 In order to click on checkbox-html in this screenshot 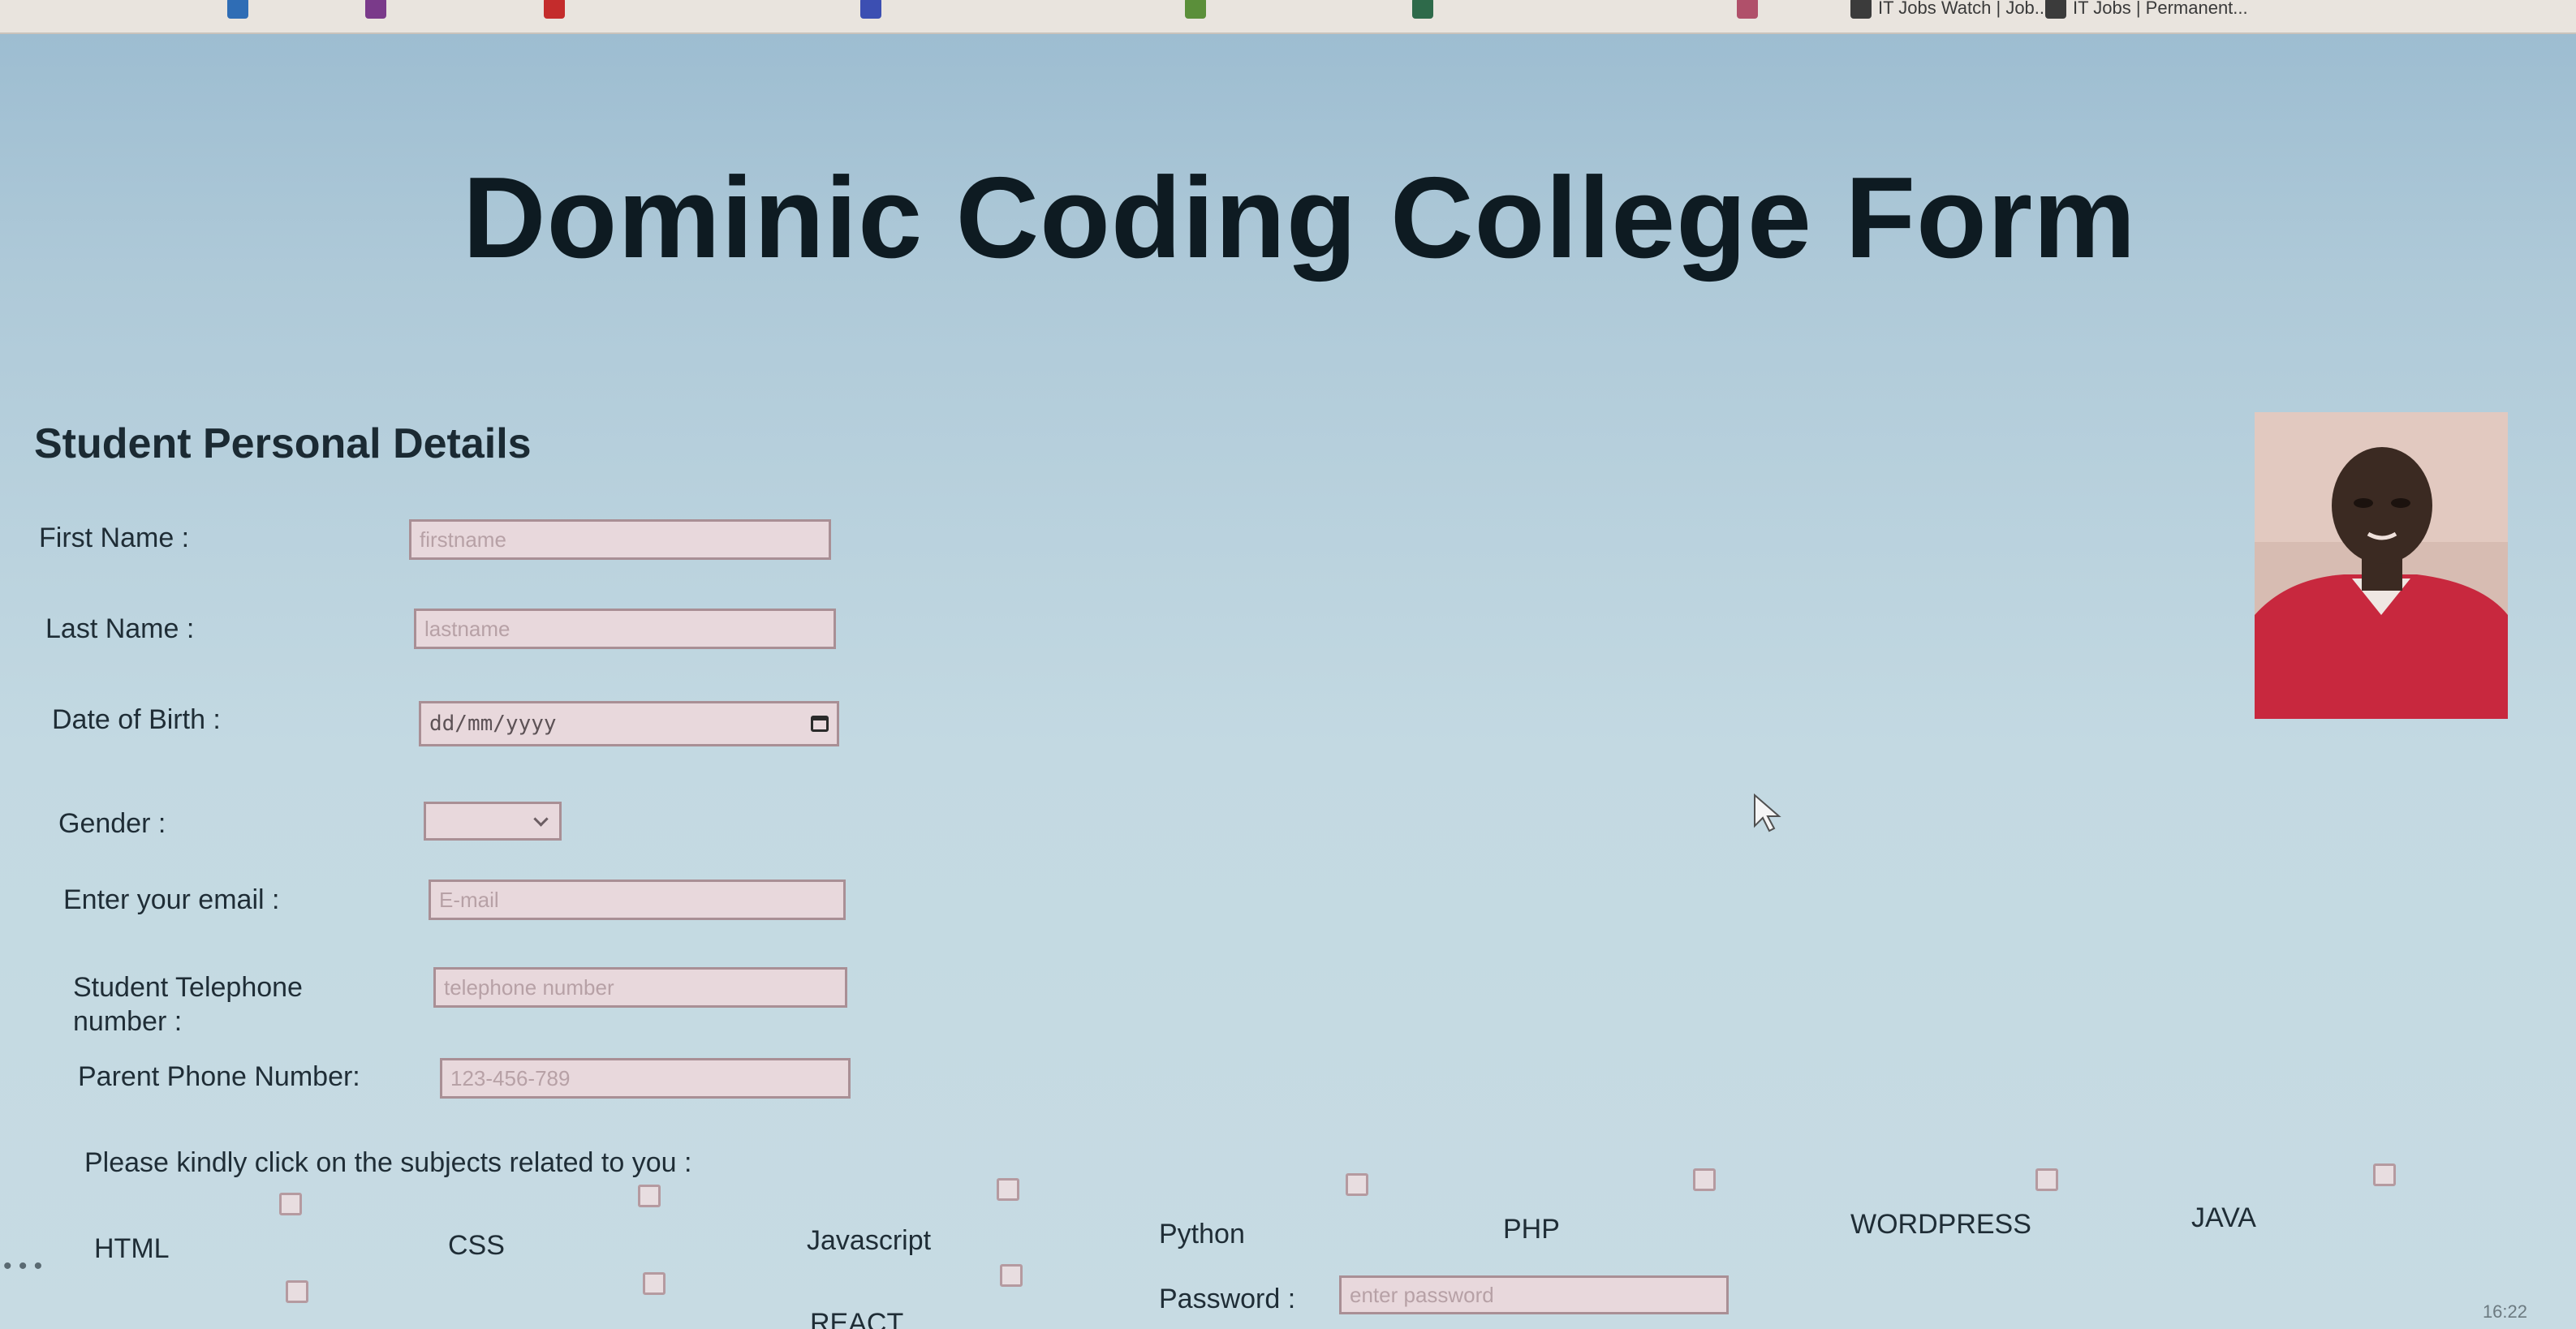, I will do `click(290, 1204)`.